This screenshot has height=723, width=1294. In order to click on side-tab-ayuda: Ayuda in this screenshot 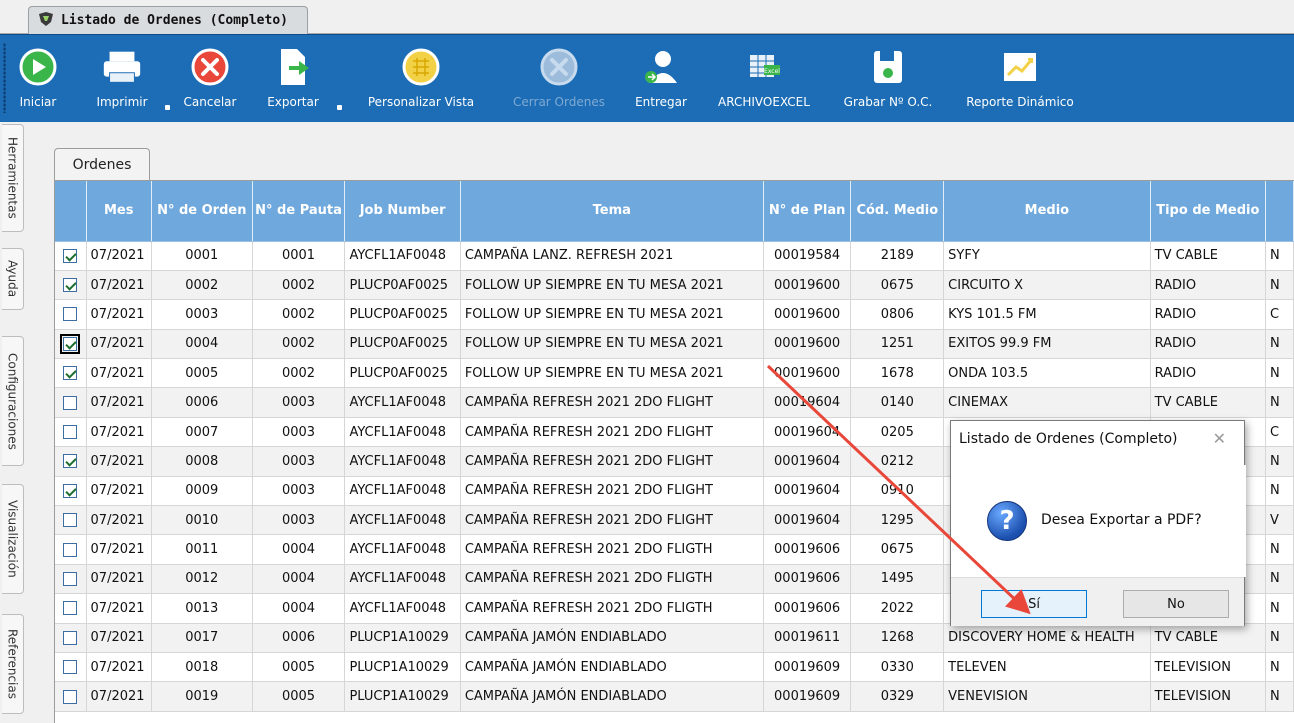, I will do `click(13, 279)`.